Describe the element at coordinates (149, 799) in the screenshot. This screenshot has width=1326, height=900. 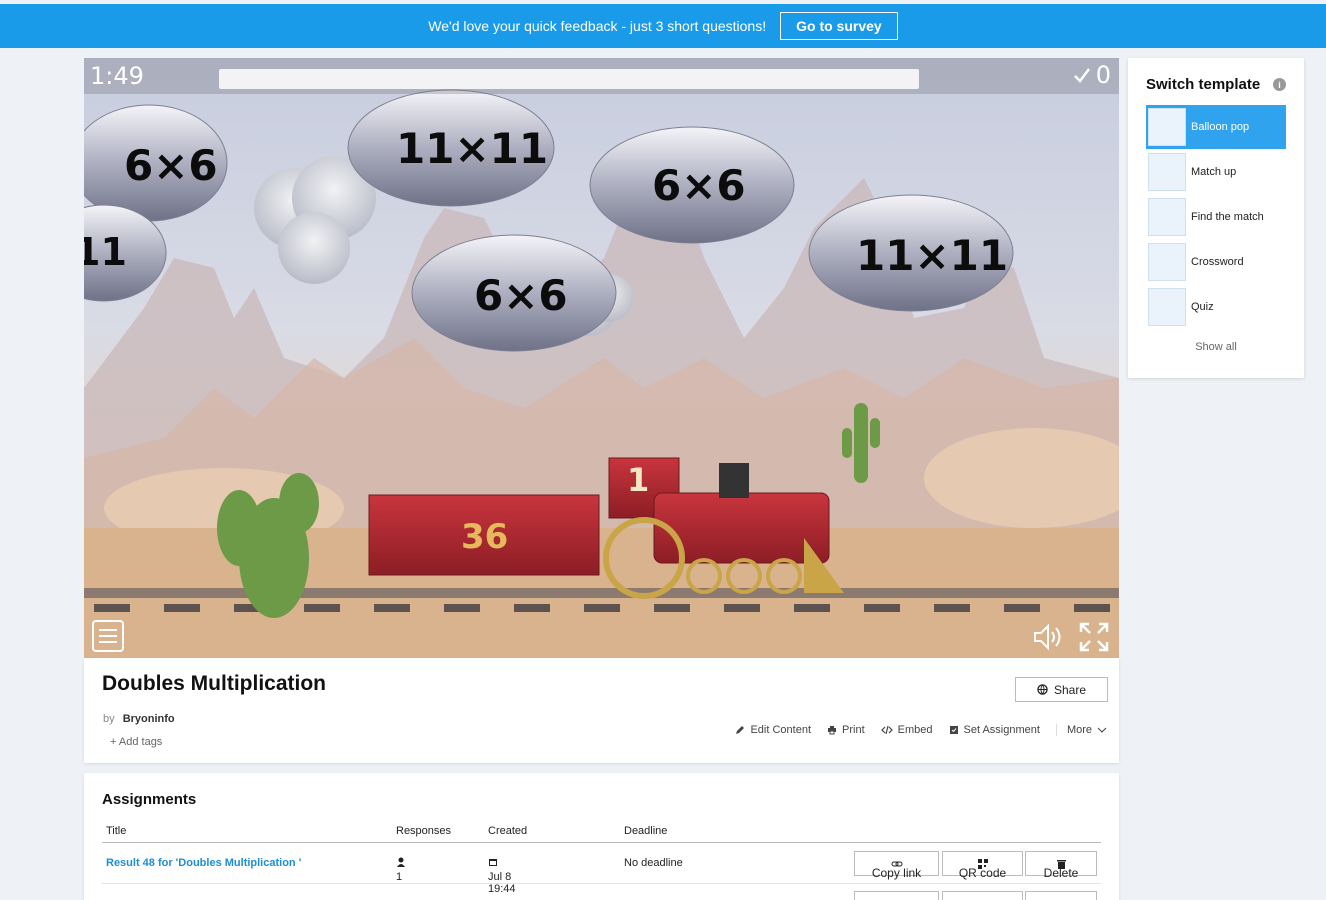
I see `assignments-title: Assignments` at that location.